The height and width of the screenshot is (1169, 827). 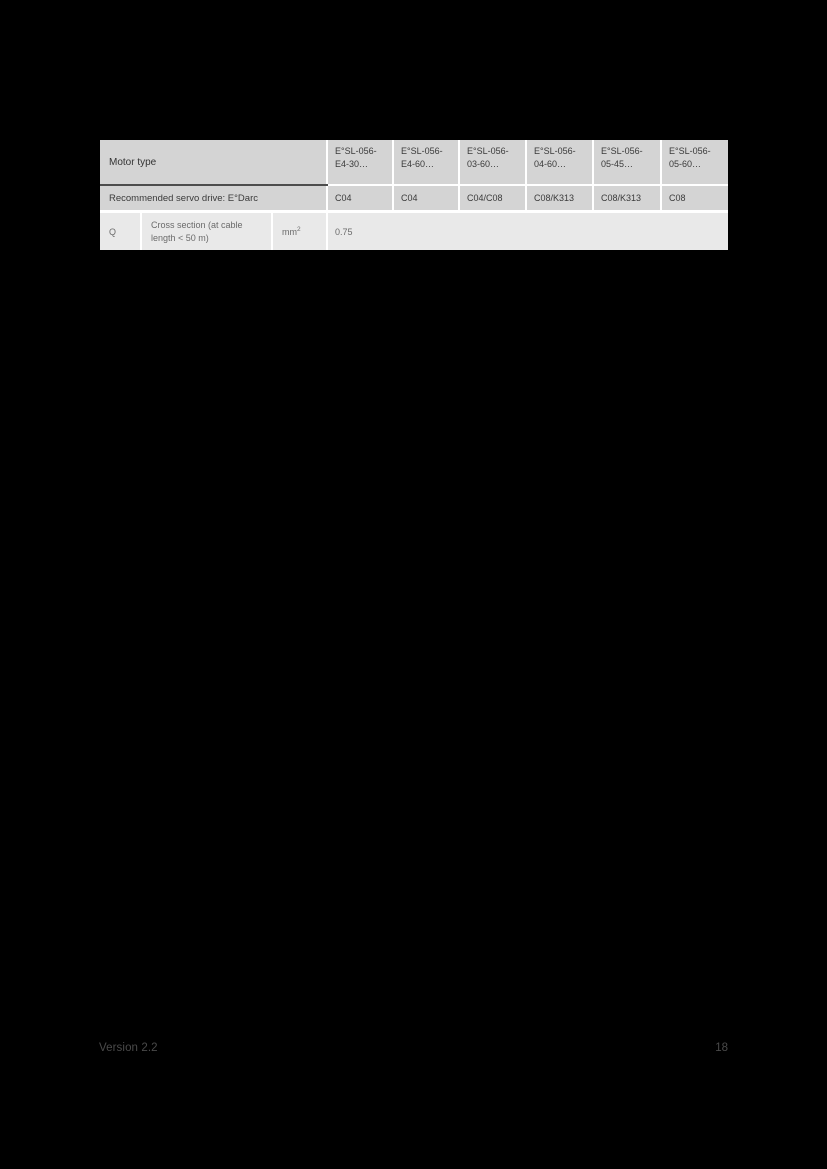 I want to click on servo-drive-value-6: C08, so click(x=694, y=199).